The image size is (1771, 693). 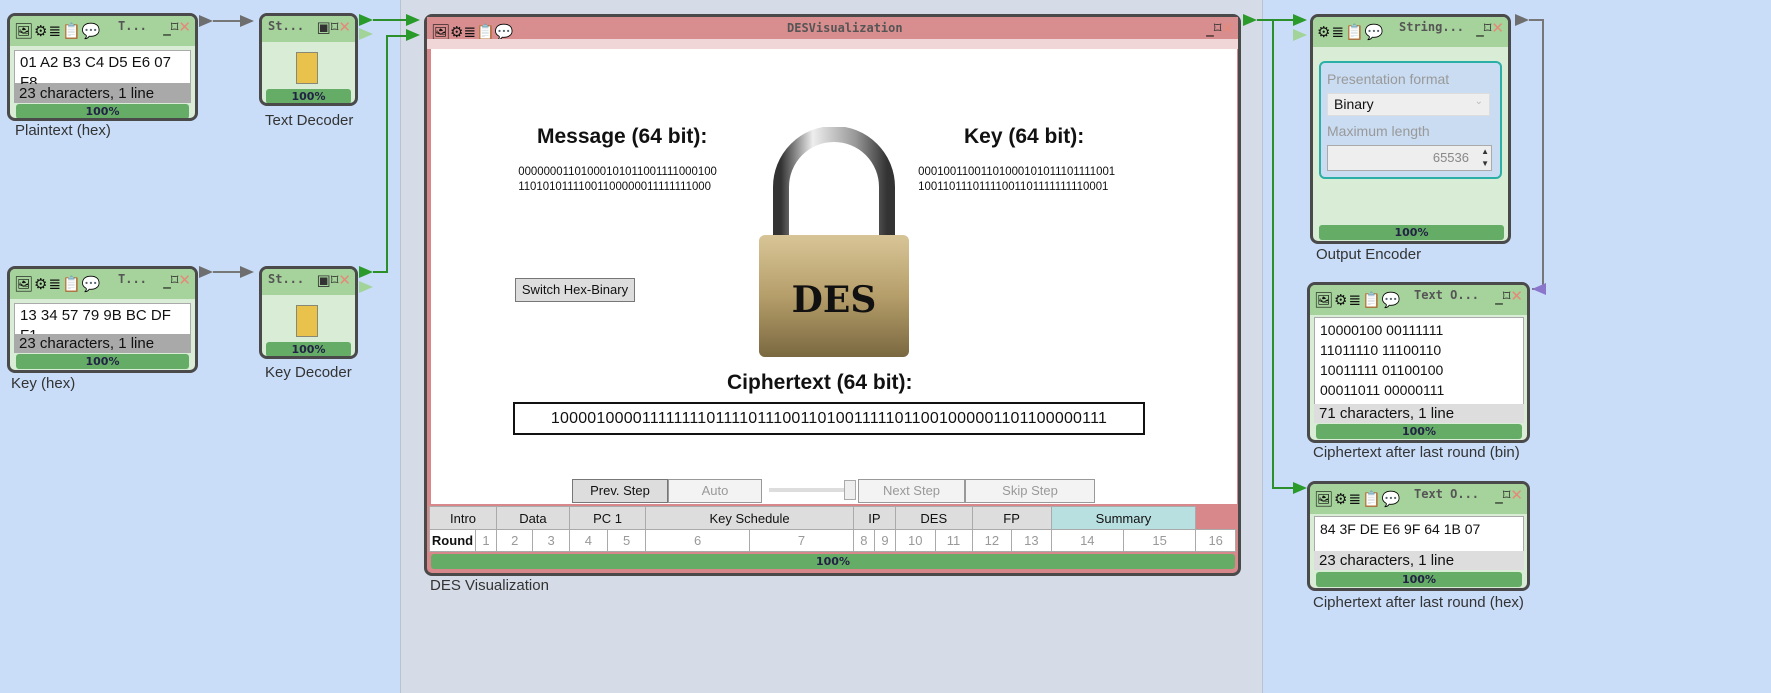 I want to click on round-7-button: 7, so click(x=801, y=540).